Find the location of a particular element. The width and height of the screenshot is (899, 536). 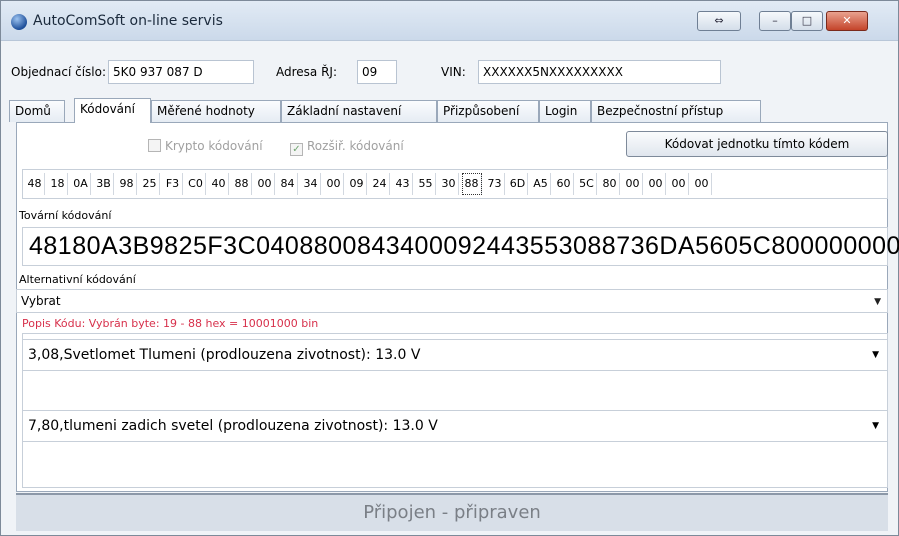

coding-byte-cell: 84 is located at coordinates (288, 184).